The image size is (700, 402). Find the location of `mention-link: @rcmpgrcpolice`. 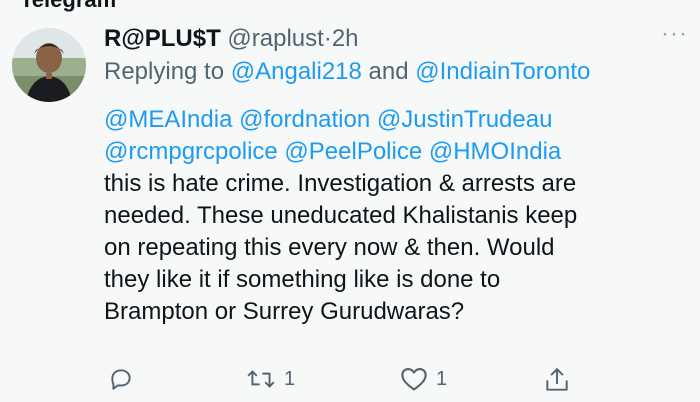

mention-link: @rcmpgrcpolice is located at coordinates (191, 151).